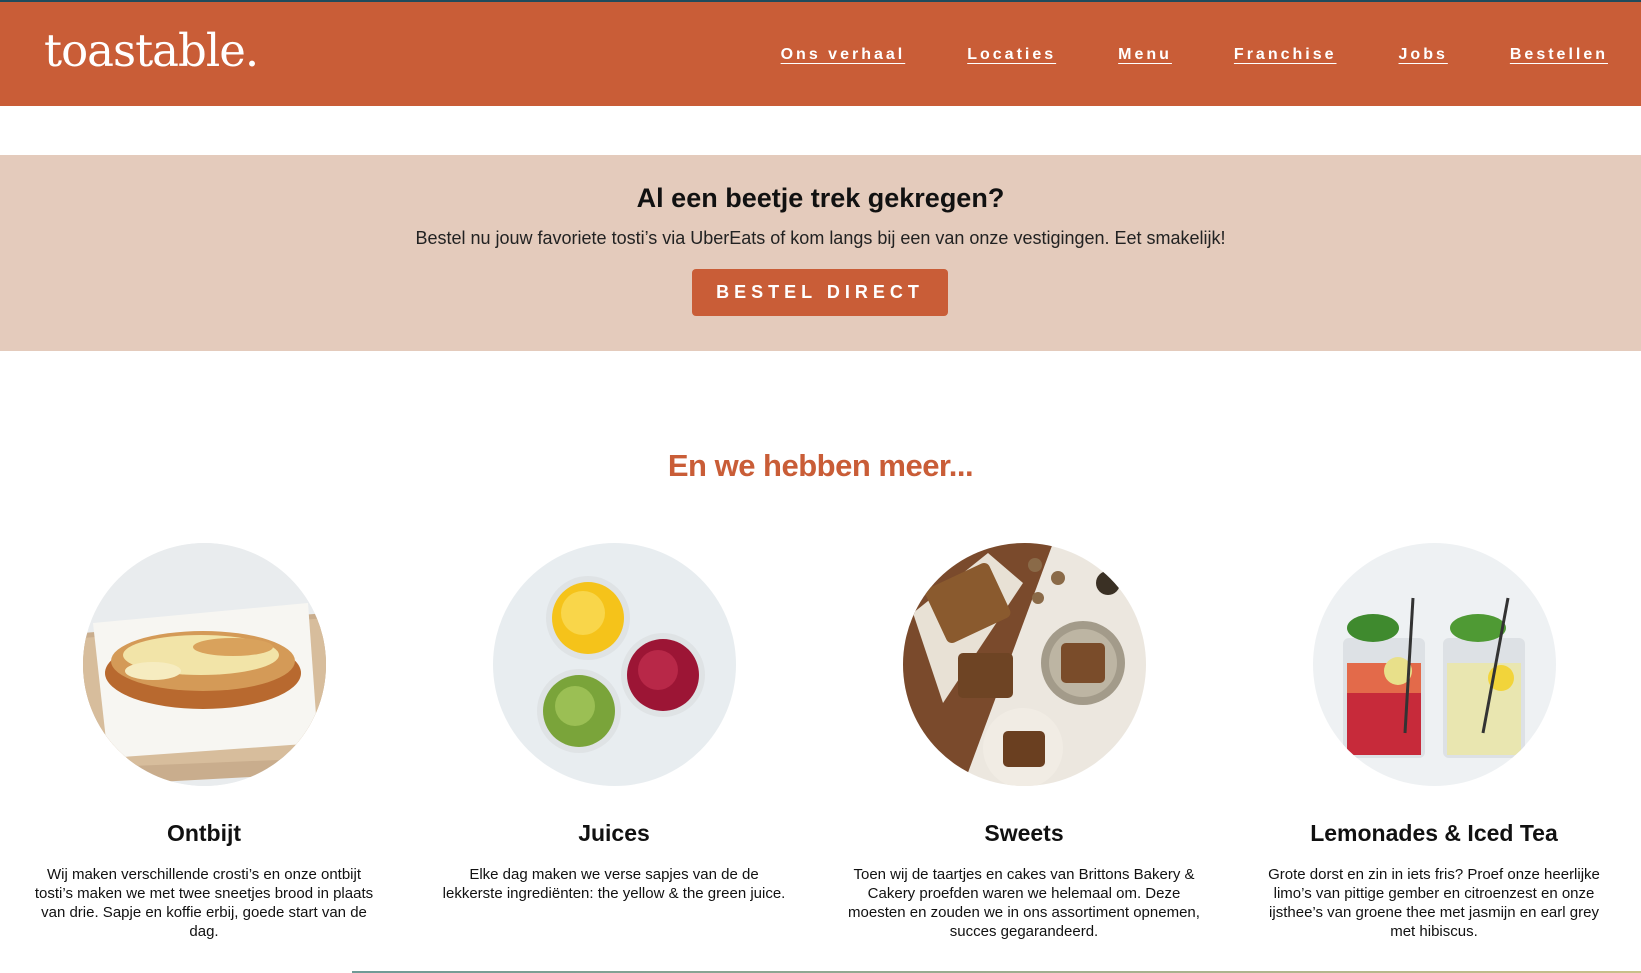  Describe the element at coordinates (1145, 55) in the screenshot. I see `nav-link-menu: Menu` at that location.